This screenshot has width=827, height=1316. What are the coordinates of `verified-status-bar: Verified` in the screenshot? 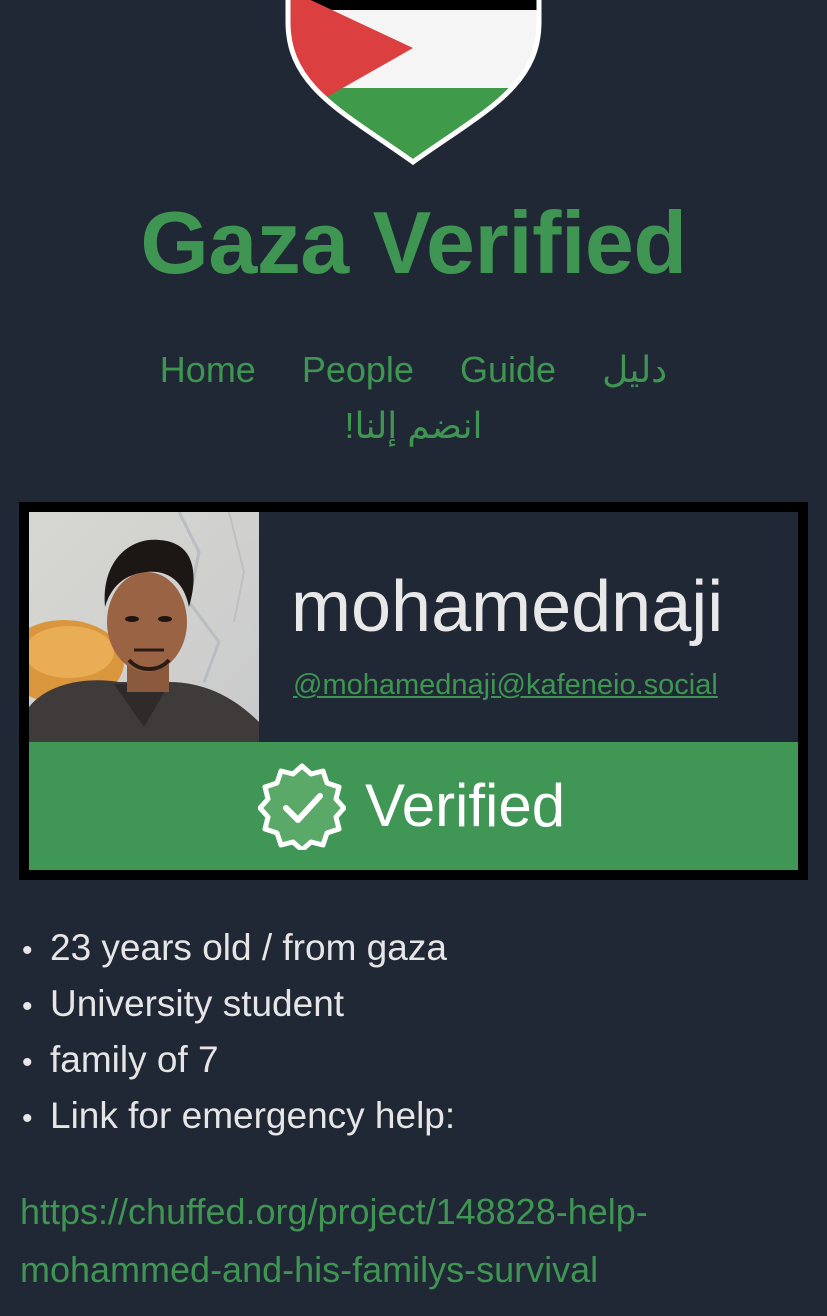 It's located at (413, 806).